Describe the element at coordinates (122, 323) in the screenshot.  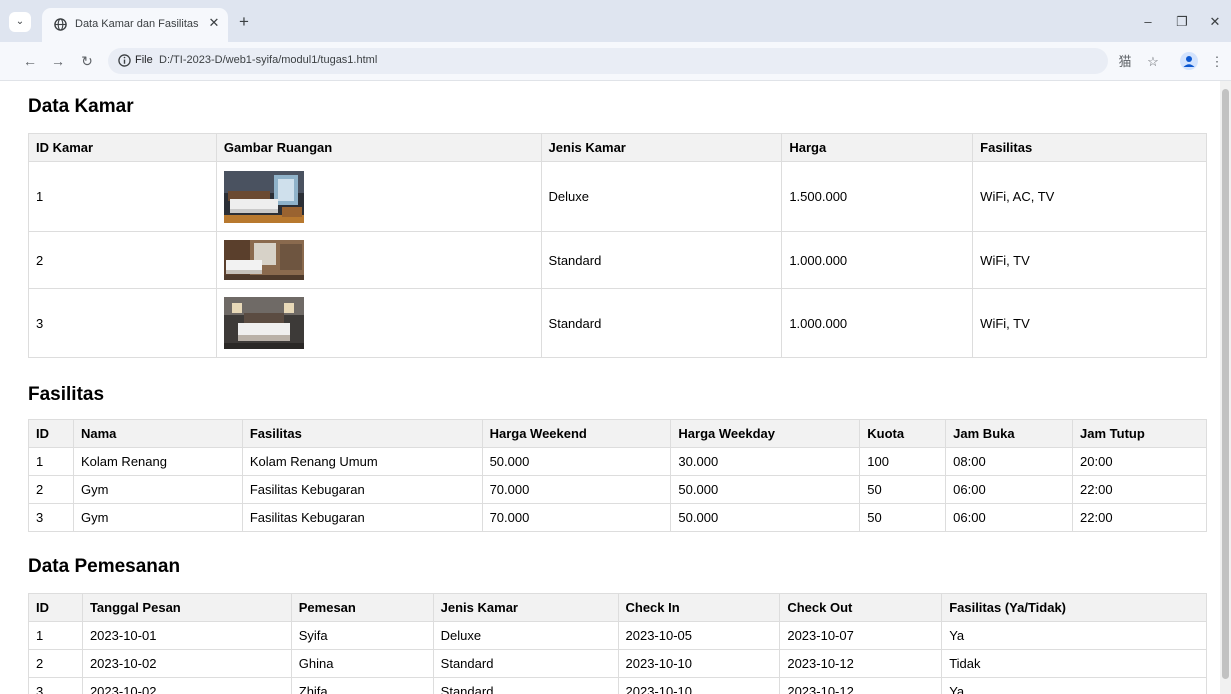
I see `kamar-id-cell: 3` at that location.